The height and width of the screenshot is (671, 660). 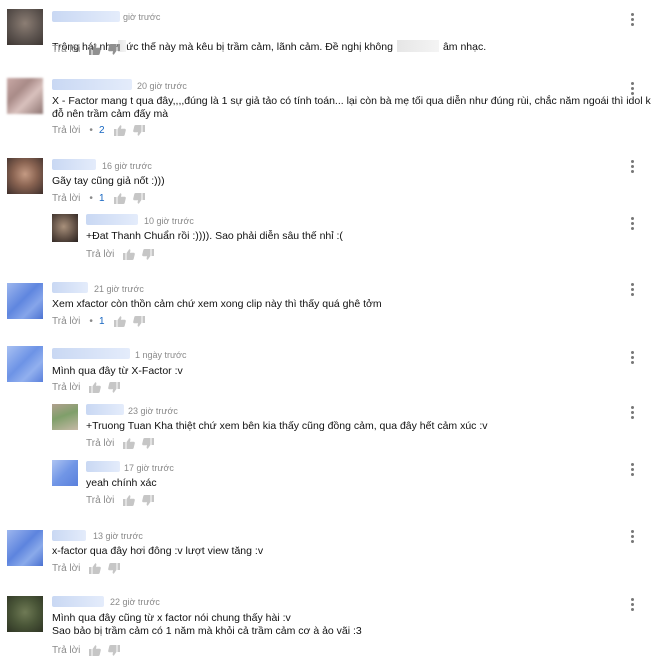 What do you see at coordinates (98, 130) in the screenshot?
I see `comment-actions: Trả lời • 2` at bounding box center [98, 130].